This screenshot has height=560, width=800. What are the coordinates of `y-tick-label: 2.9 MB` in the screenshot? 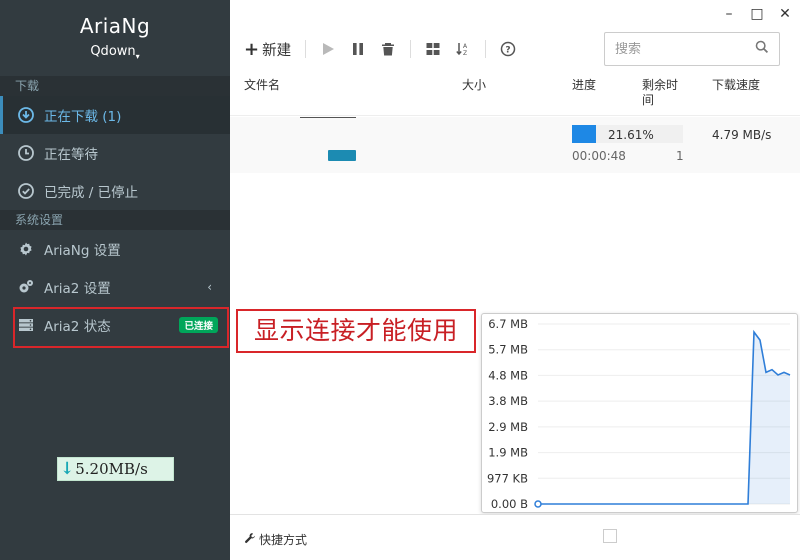 It's located at (508, 427).